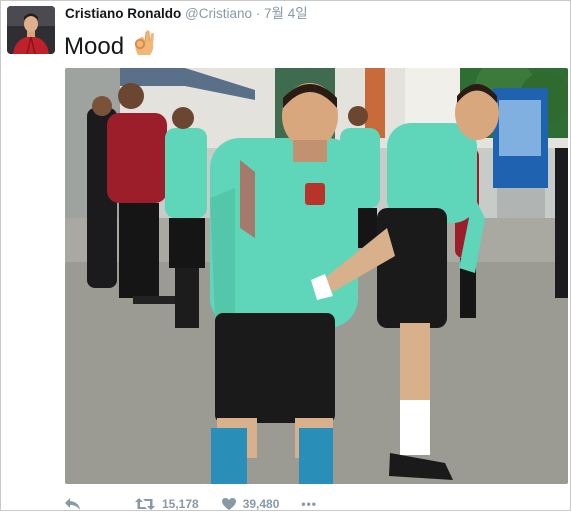 The height and width of the screenshot is (512, 571). What do you see at coordinates (261, 504) in the screenshot?
I see `like-count: 39,480` at bounding box center [261, 504].